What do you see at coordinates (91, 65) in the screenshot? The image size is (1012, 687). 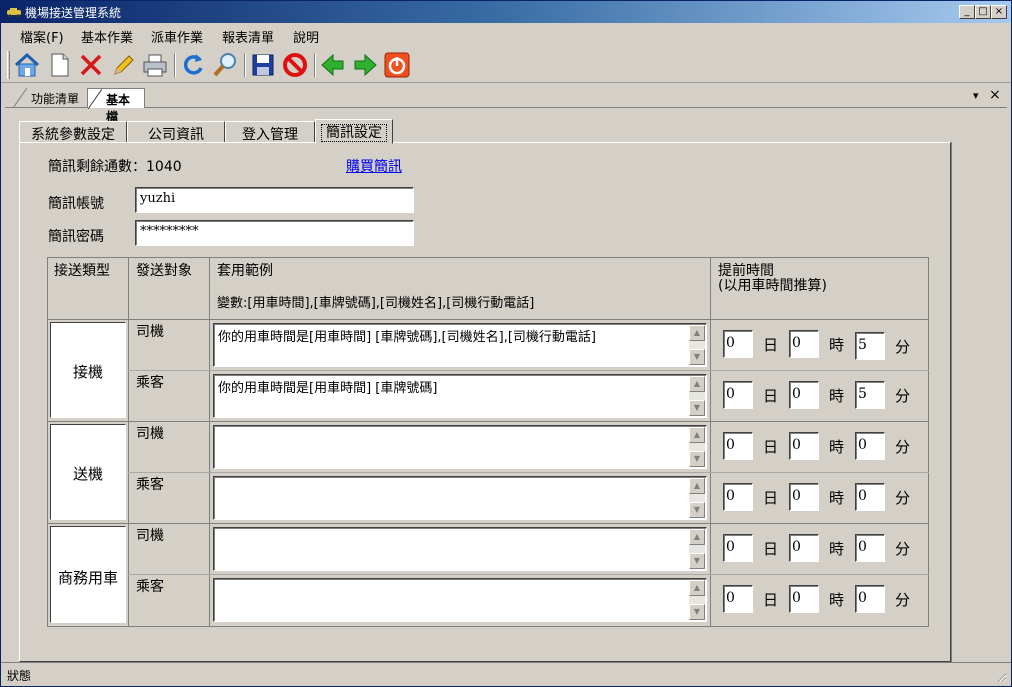 I see `delete-icon` at bounding box center [91, 65].